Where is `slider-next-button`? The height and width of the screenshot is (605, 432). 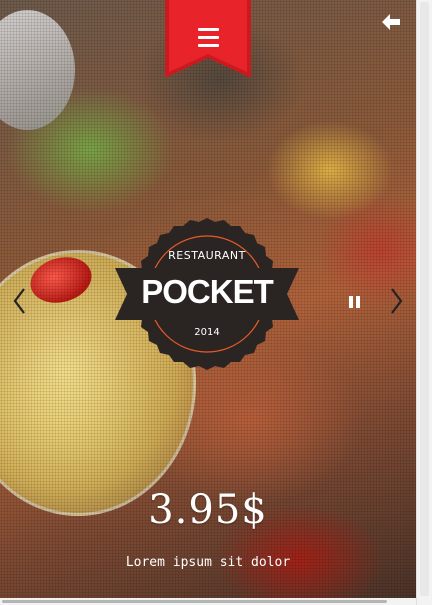
slider-next-button is located at coordinates (396, 301).